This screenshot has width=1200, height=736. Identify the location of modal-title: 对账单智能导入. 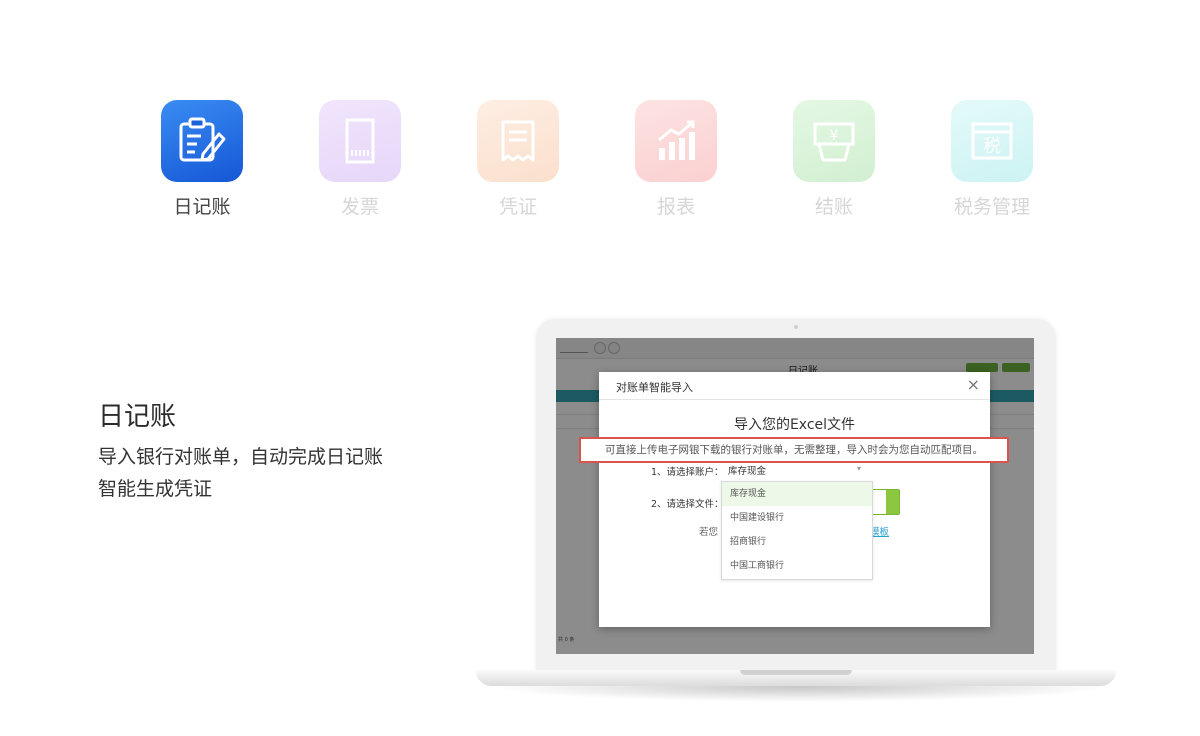
(654, 387).